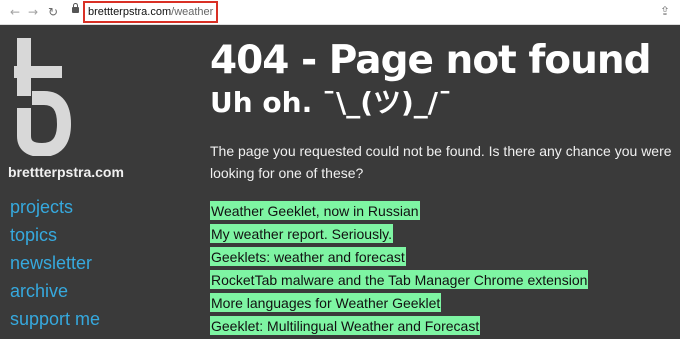  I want to click on suggestion-link: Weather Geeklet, now in Russian, so click(315, 210).